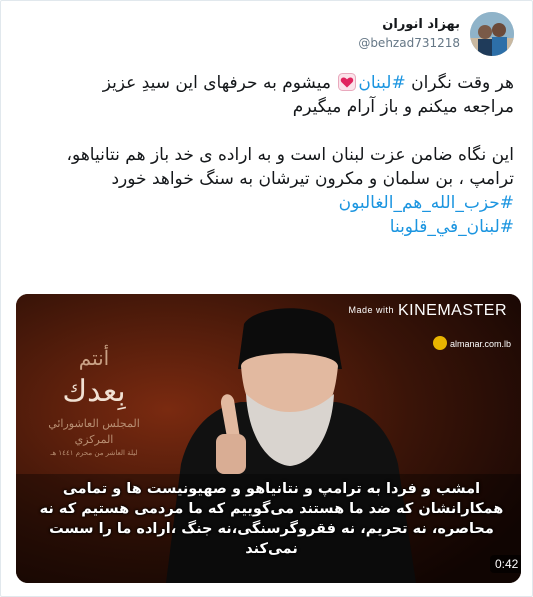  What do you see at coordinates (427, 310) in the screenshot?
I see `kinemaster-watermark: Made with KINEMASTER` at bounding box center [427, 310].